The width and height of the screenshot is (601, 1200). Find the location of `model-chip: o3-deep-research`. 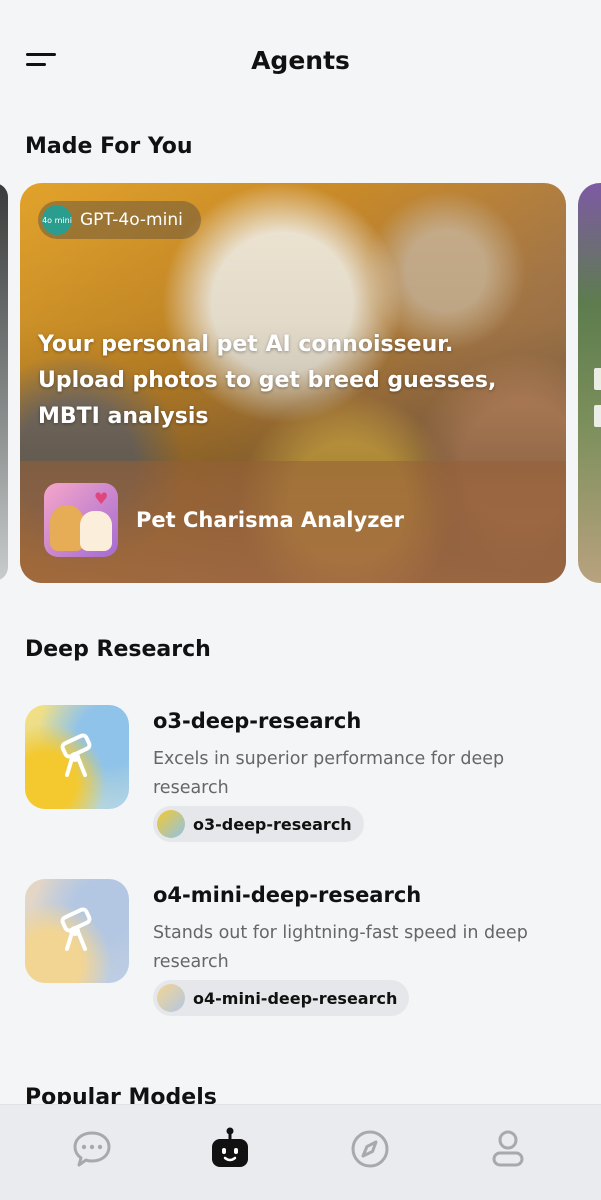

model-chip: o3-deep-research is located at coordinates (258, 824).